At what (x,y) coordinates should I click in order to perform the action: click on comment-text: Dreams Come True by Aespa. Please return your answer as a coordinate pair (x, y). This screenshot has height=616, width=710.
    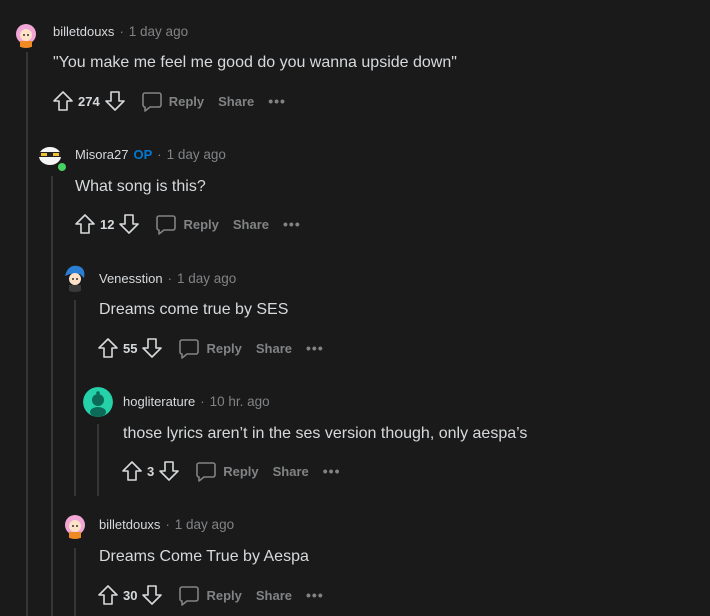
    Looking at the image, I should click on (204, 556).